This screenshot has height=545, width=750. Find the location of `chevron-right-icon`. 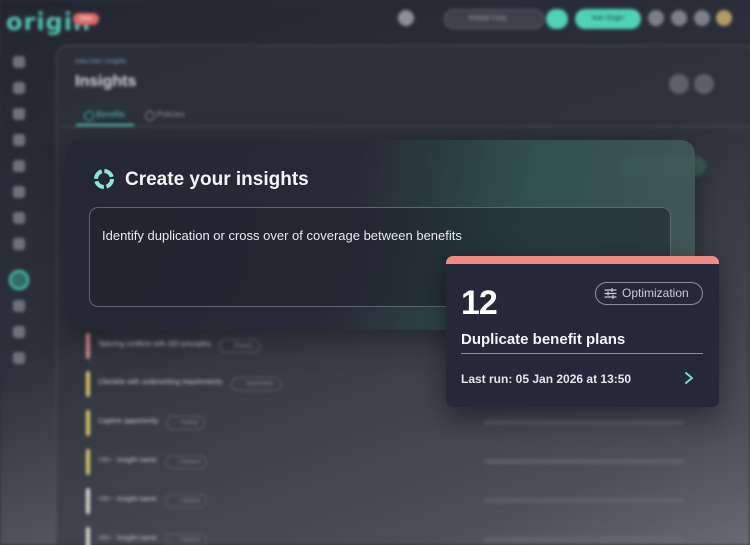

chevron-right-icon is located at coordinates (689, 378).